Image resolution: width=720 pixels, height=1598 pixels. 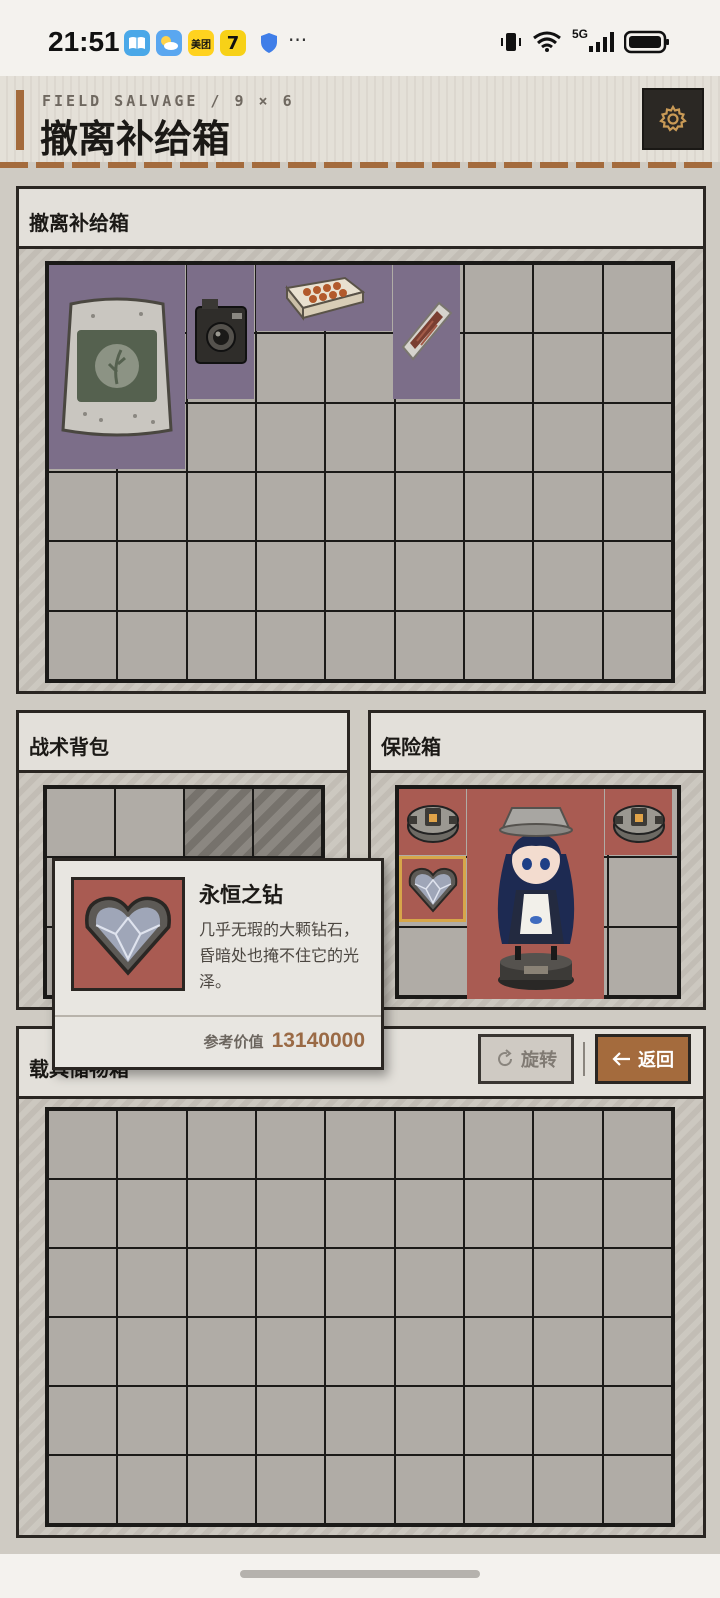 What do you see at coordinates (432, 822) in the screenshot?
I see `gear-device-item-left` at bounding box center [432, 822].